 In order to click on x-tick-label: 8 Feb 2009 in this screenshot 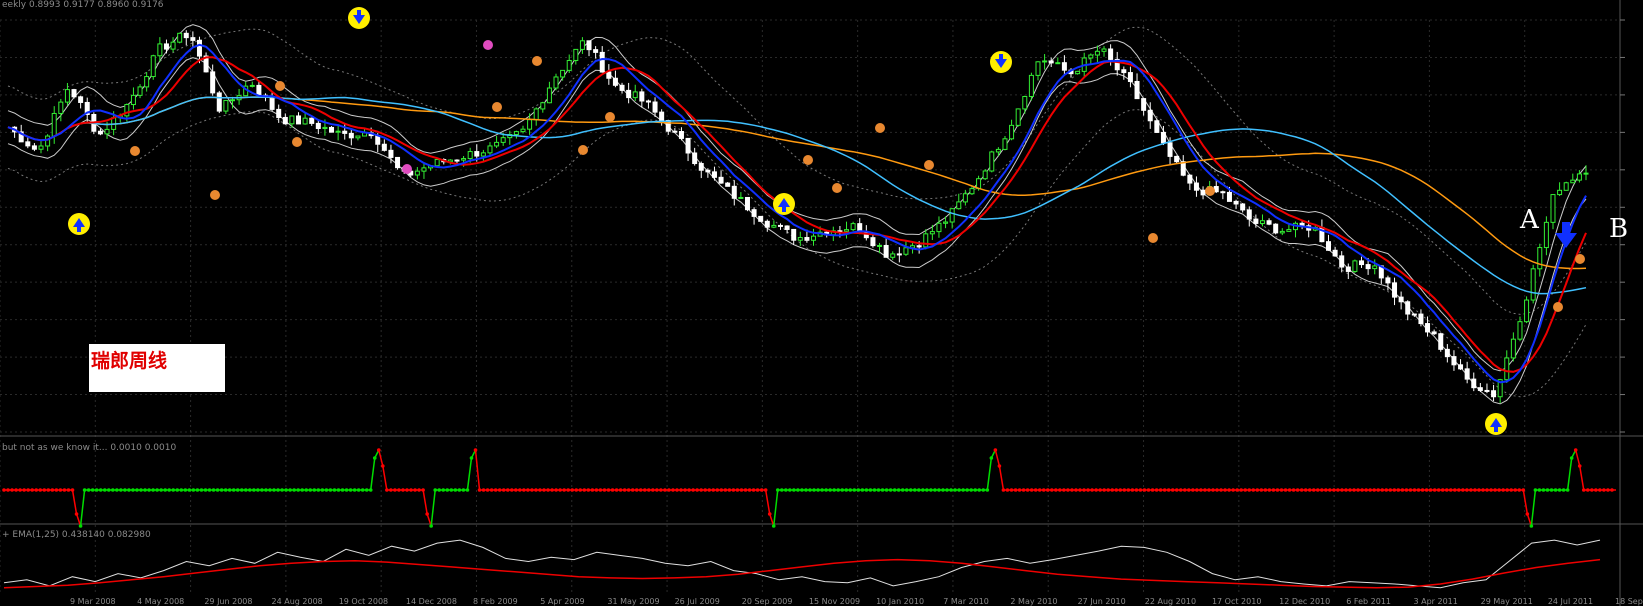, I will do `click(495, 601)`.